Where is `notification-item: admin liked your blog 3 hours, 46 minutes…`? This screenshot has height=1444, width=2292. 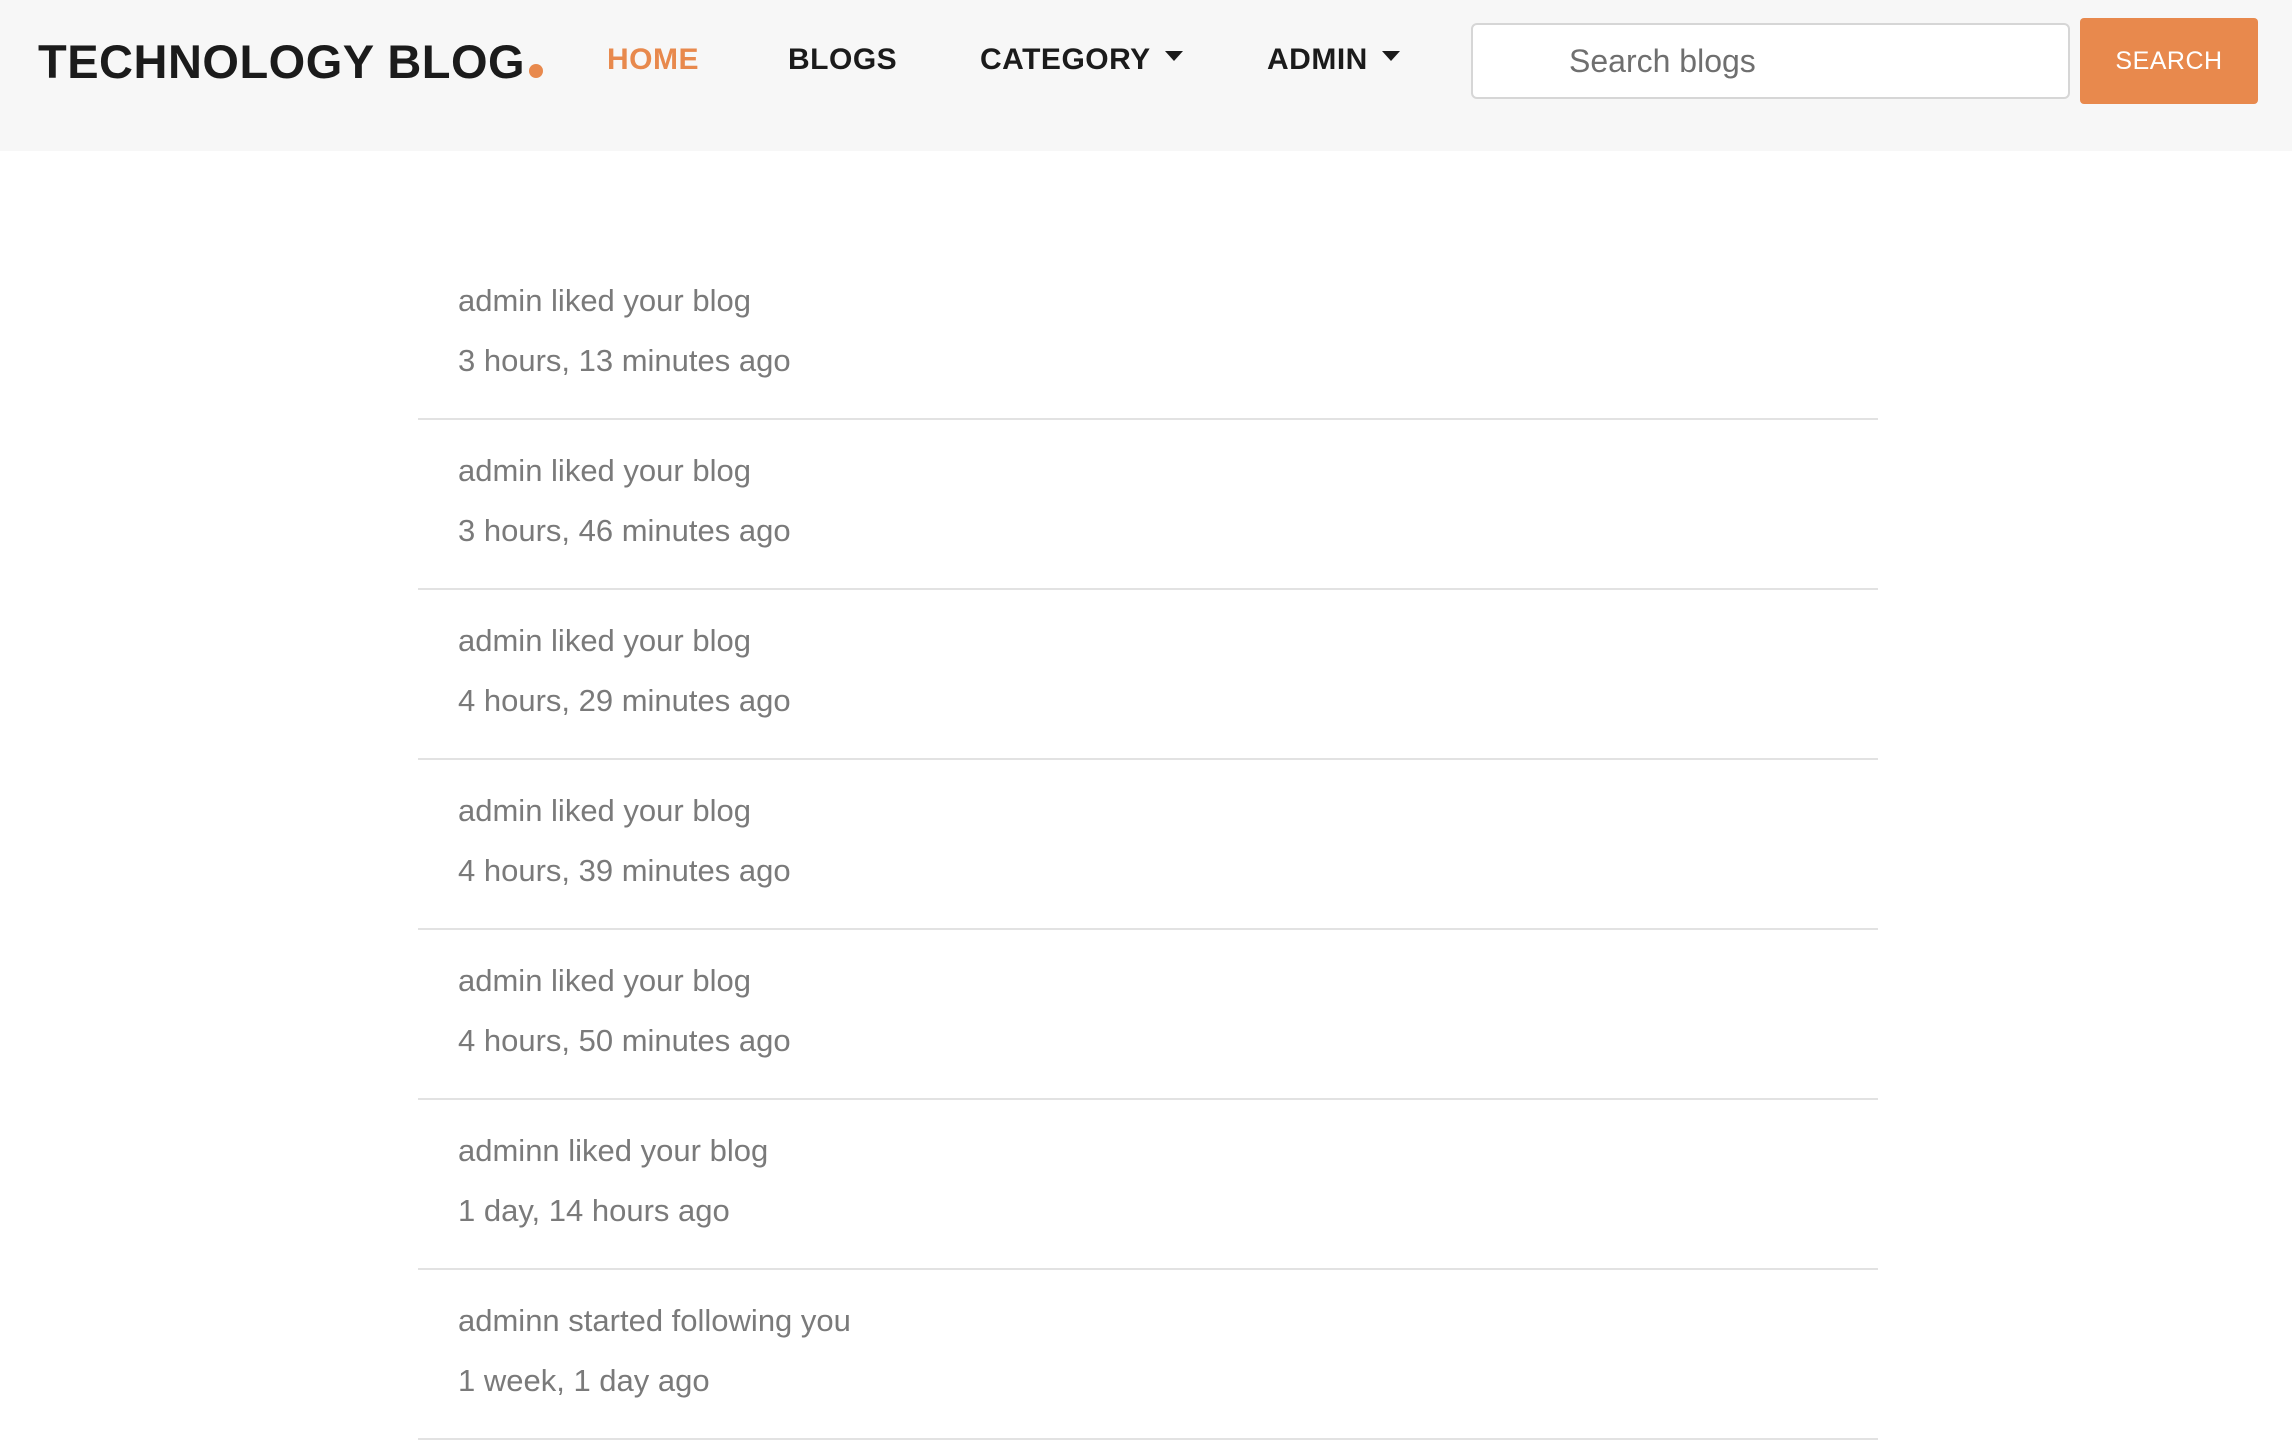
notification-item: admin liked your blog 3 hours, 46 minutes… is located at coordinates (1148, 505).